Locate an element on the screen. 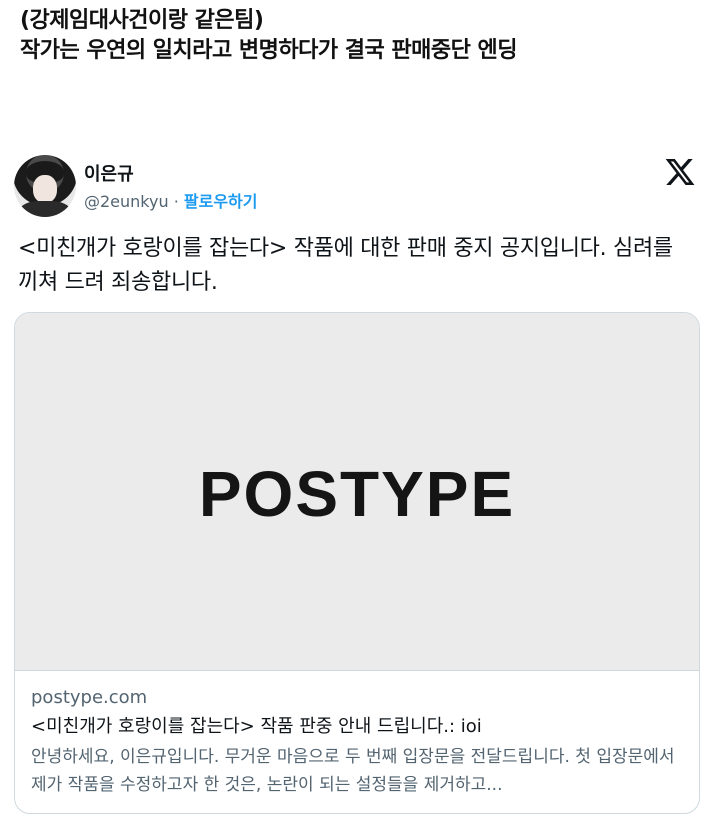  avatar is located at coordinates (45, 186).